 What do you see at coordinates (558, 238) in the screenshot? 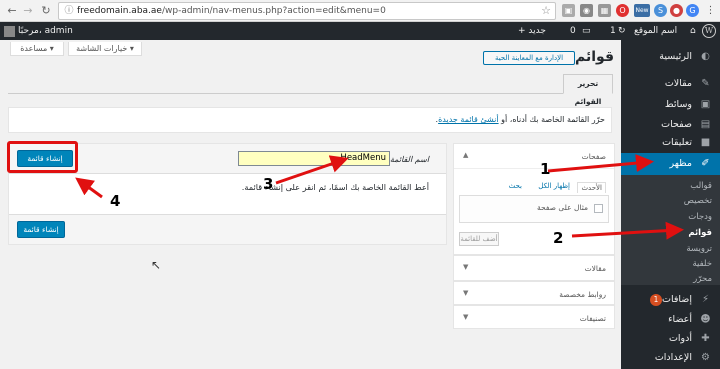
I see `step-number-2: 2` at bounding box center [558, 238].